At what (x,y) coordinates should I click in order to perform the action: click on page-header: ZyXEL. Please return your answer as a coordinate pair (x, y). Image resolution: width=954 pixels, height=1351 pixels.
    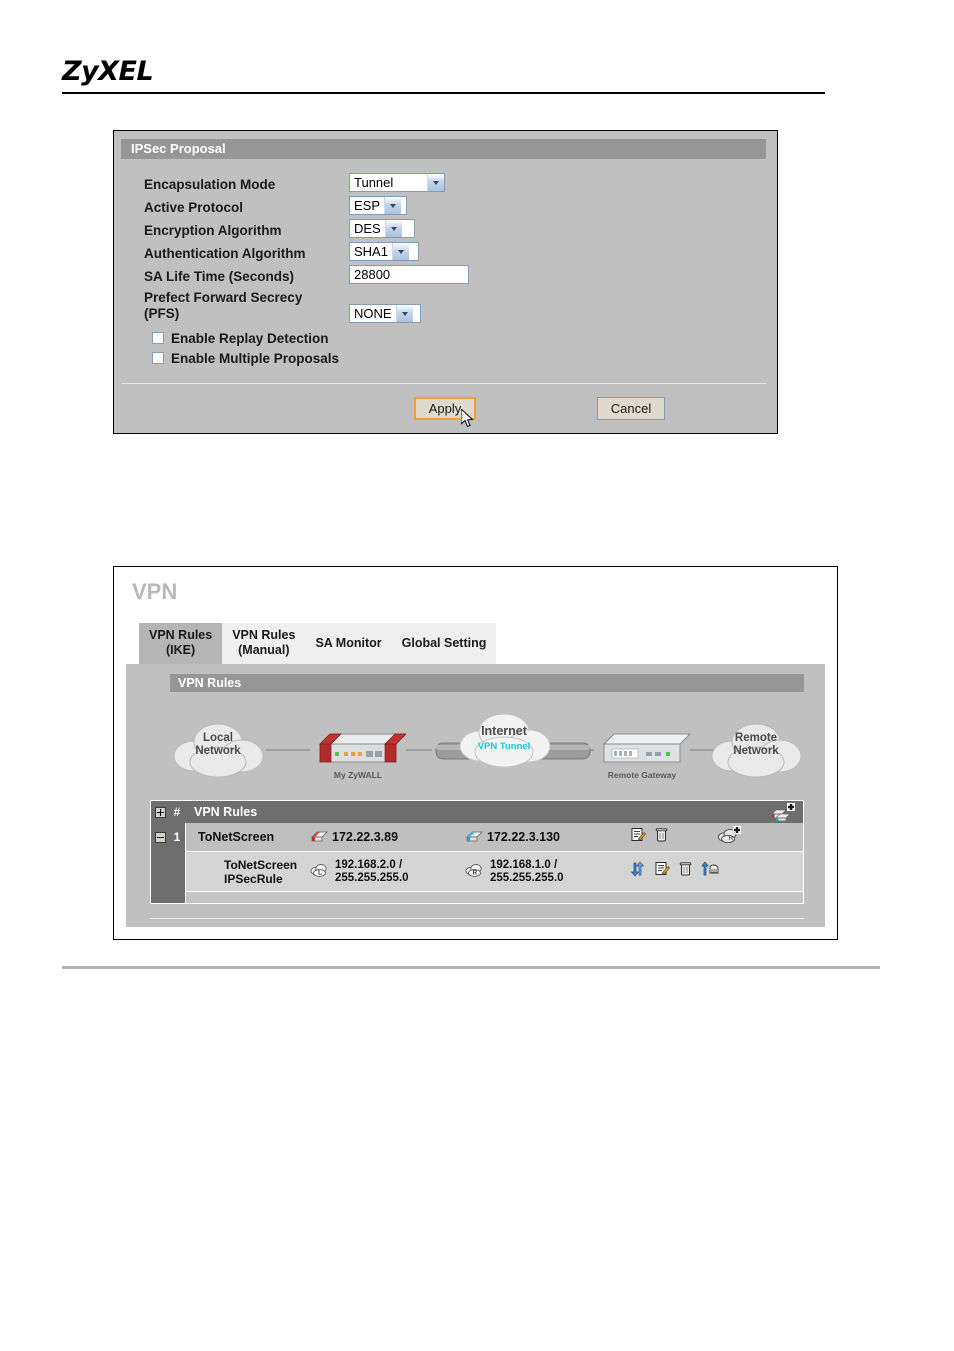
    Looking at the image, I should click on (443, 76).